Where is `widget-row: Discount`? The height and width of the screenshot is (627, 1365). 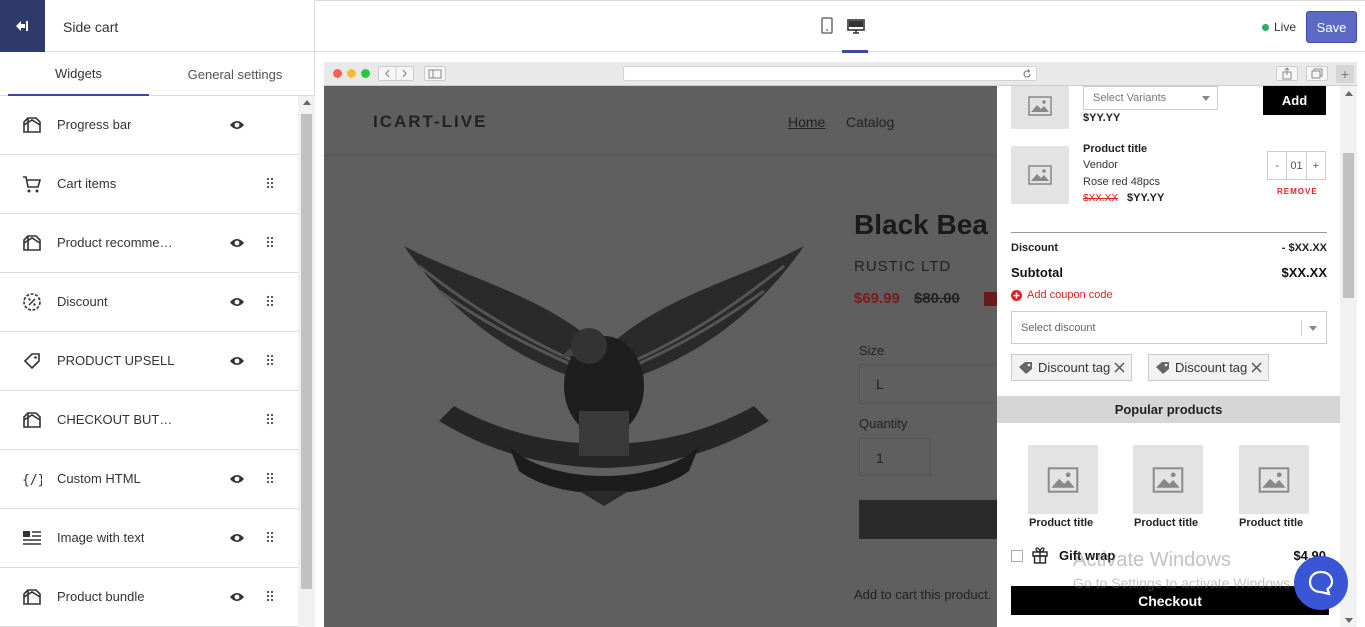 widget-row: Discount is located at coordinates (149, 302).